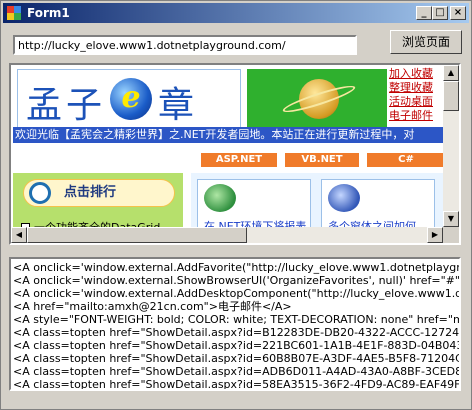 The height and width of the screenshot is (410, 472). What do you see at coordinates (406, 160) in the screenshot?
I see `tab-csharp: C#` at bounding box center [406, 160].